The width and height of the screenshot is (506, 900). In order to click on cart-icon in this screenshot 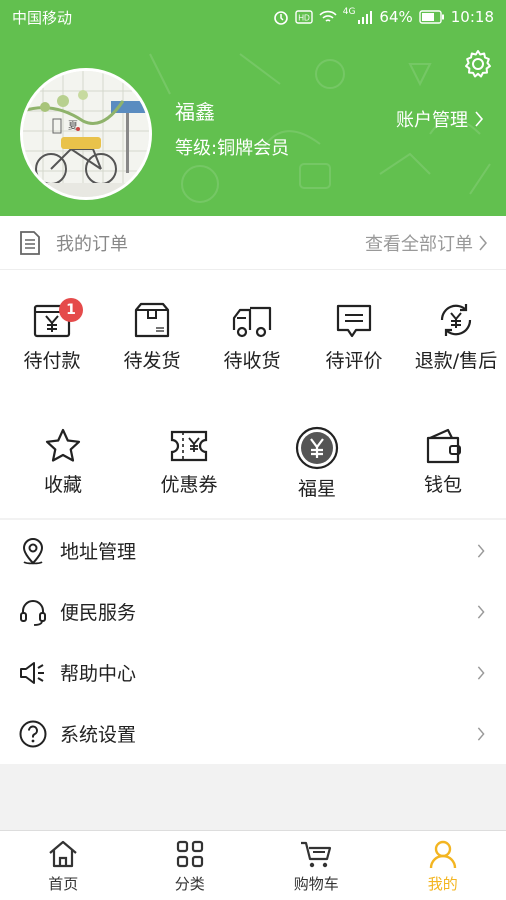, I will do `click(316, 854)`.